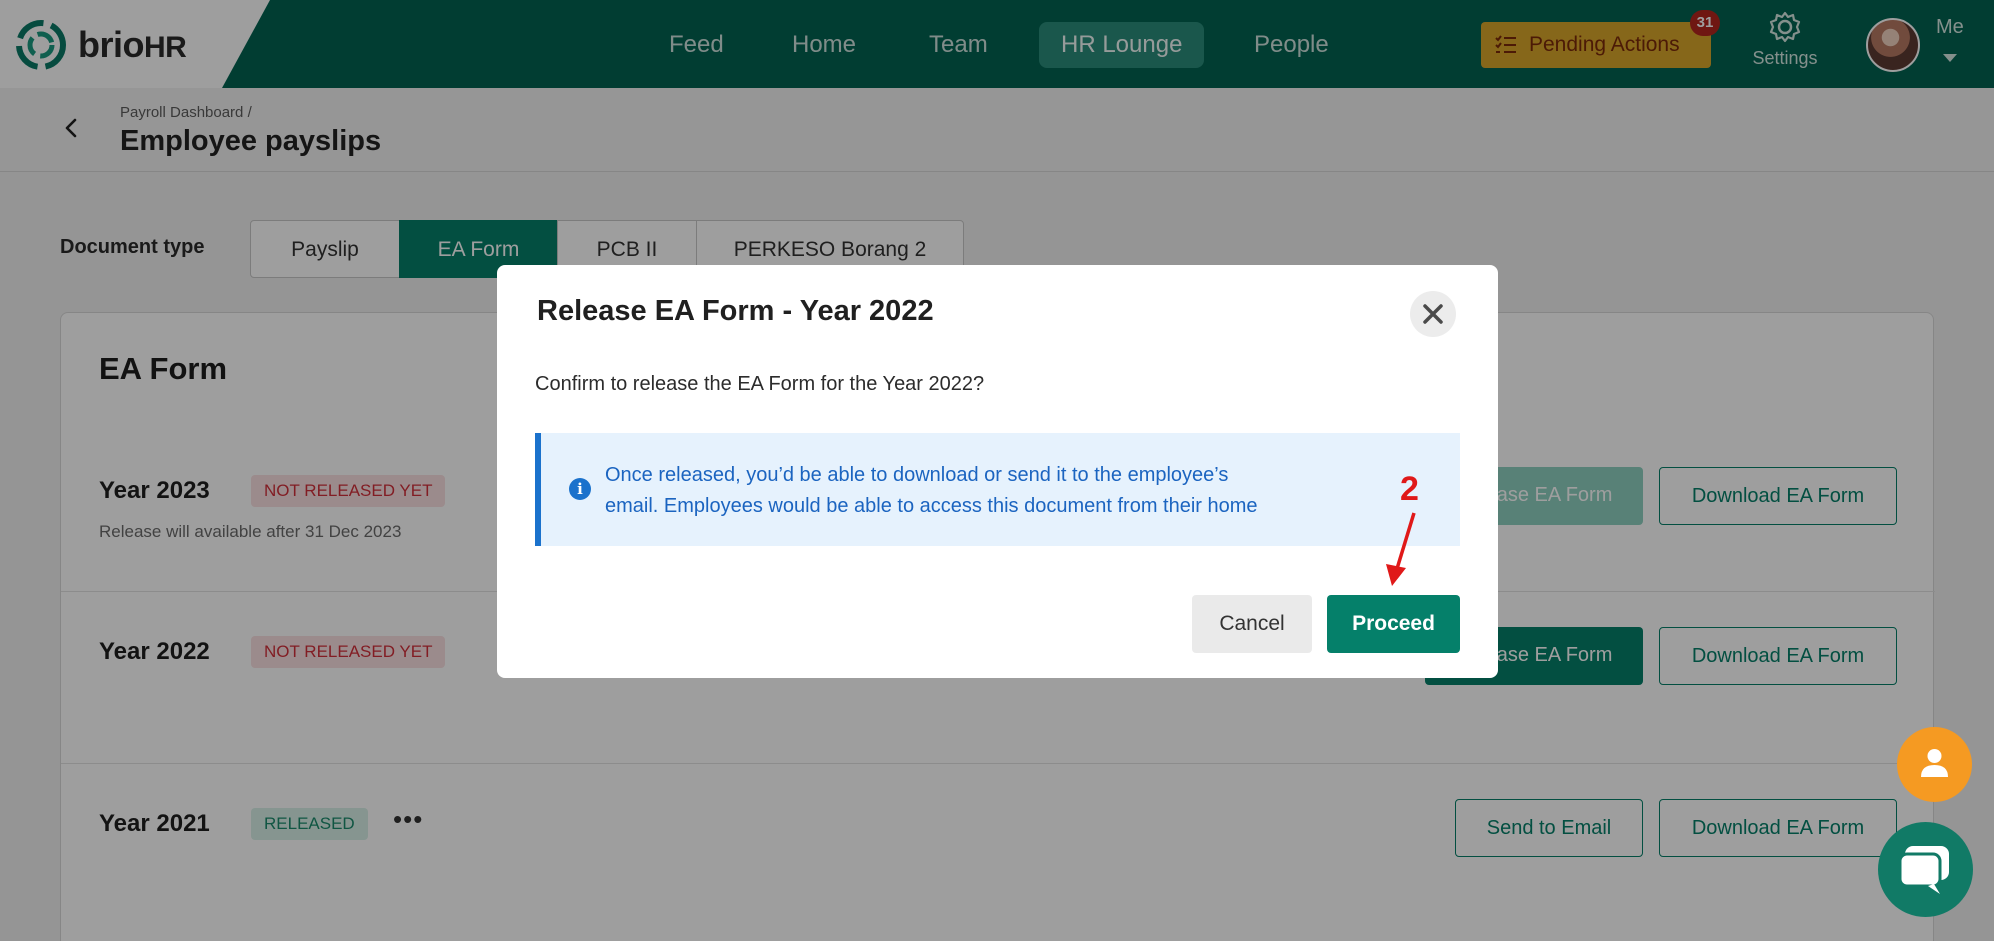 Image resolution: width=1994 pixels, height=941 pixels. Describe the element at coordinates (1393, 624) in the screenshot. I see `proceed-button: Proceed` at that location.